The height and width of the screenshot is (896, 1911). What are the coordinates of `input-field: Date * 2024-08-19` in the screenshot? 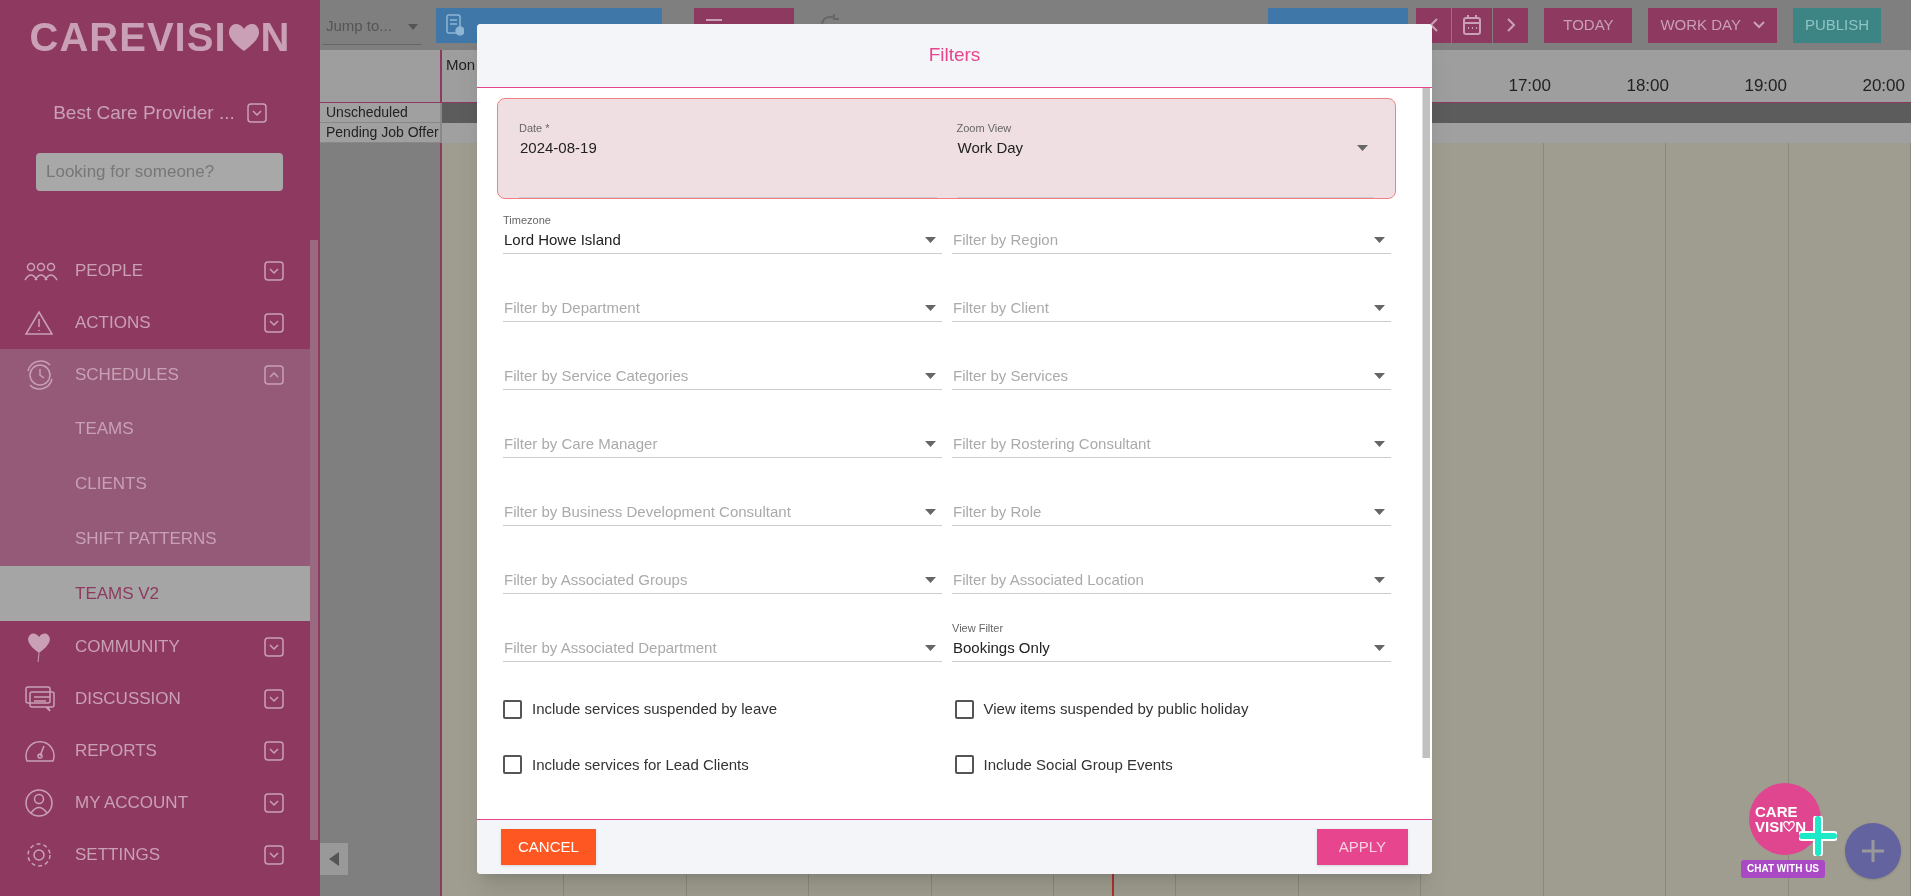 It's located at (728, 159).